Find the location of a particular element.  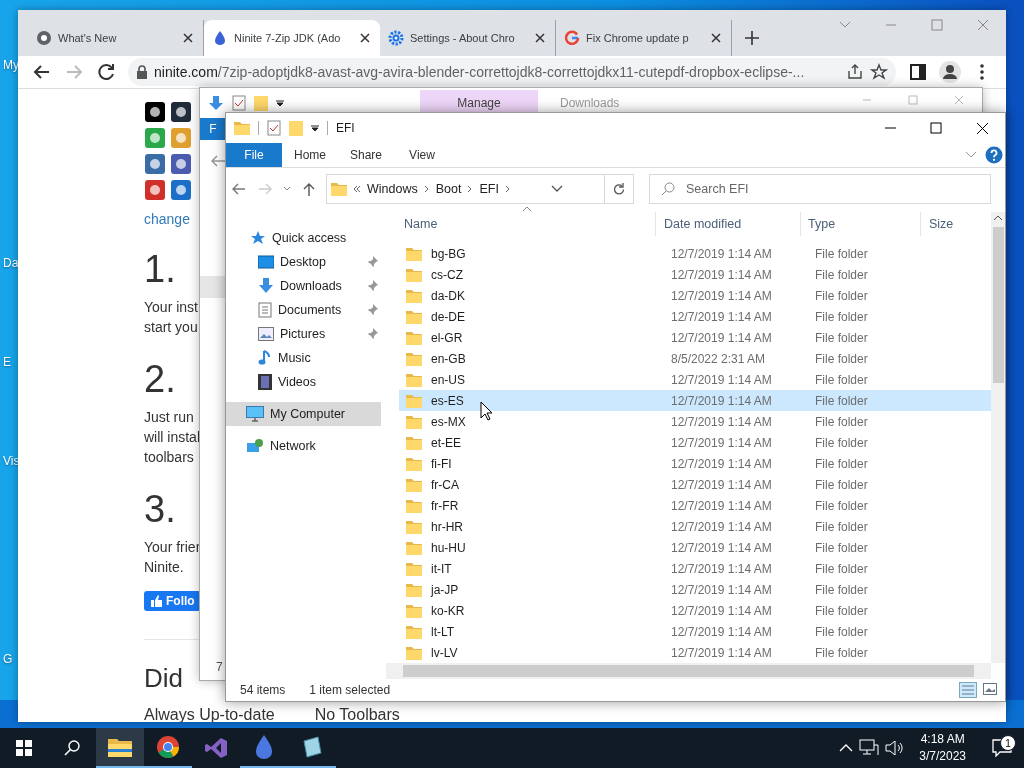

ribbon-tab: File is located at coordinates (254, 155).